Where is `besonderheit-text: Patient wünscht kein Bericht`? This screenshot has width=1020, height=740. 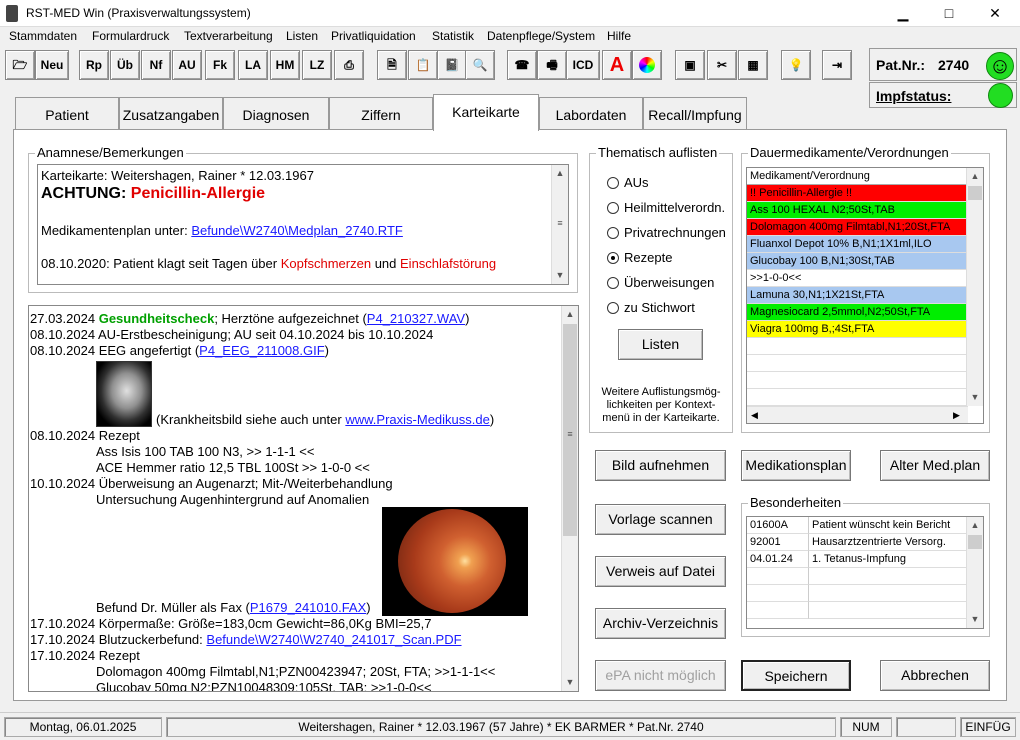 besonderheit-text: Patient wünscht kein Bericht is located at coordinates (888, 525).